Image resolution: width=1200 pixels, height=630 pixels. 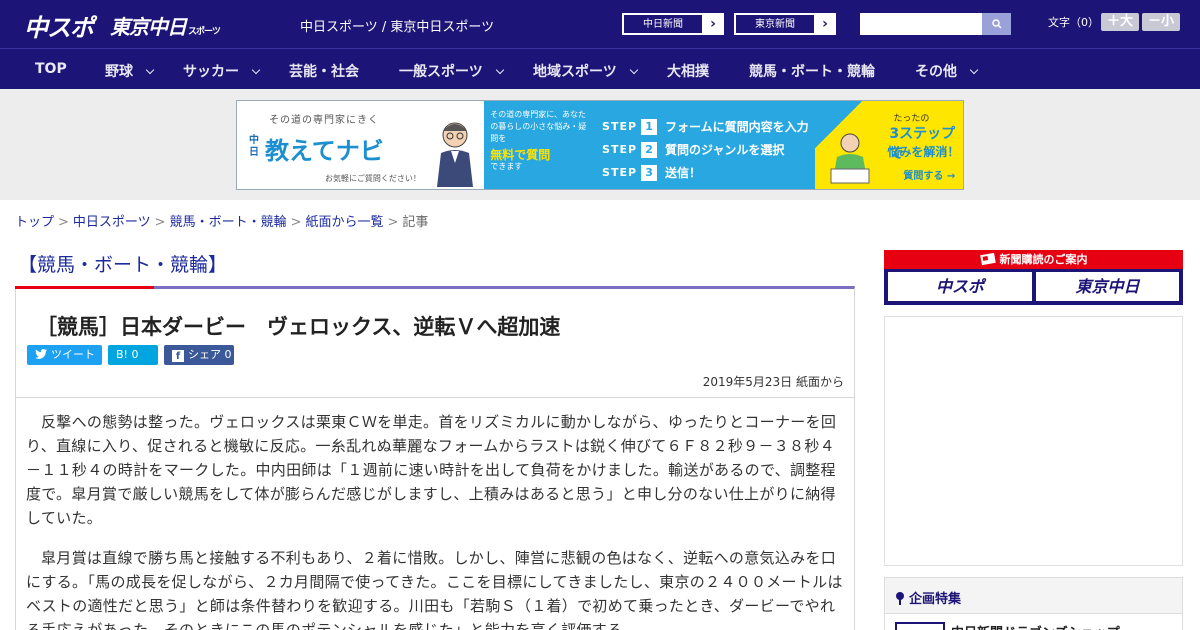 I want to click on tokyo-chunichi-logo: 東京中日 スポーツ, so click(x=165, y=25).